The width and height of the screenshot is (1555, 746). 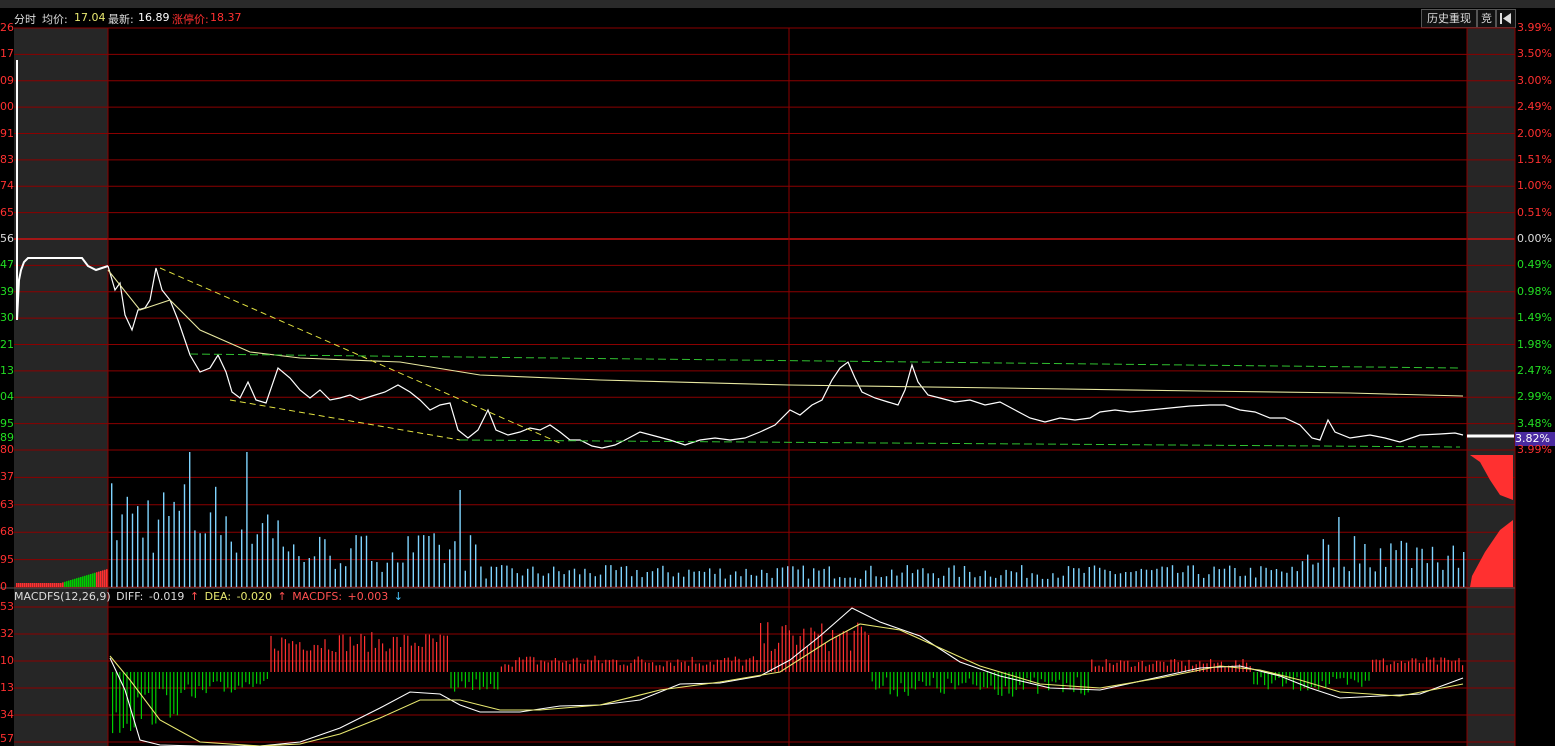 What do you see at coordinates (7, 159) in the screenshot?
I see `price-tick-left: 83` at bounding box center [7, 159].